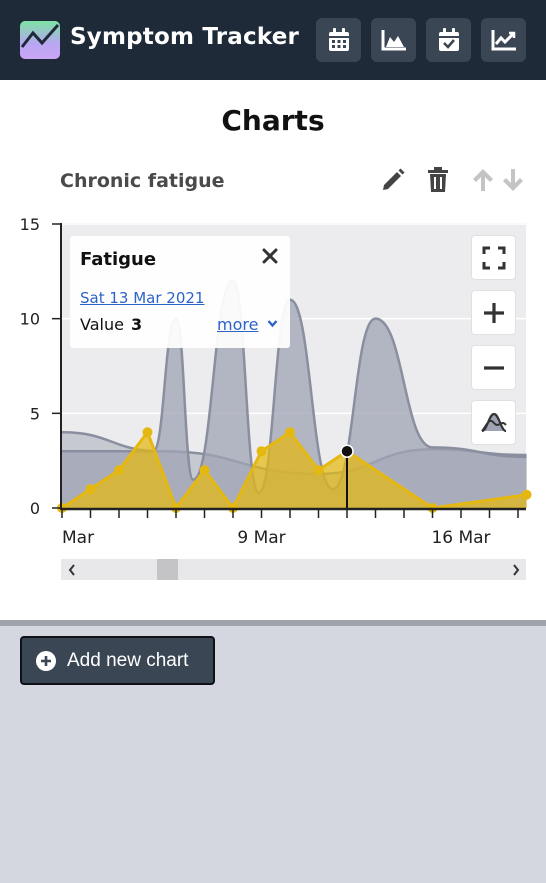 The image size is (546, 883). I want to click on plus-circle-icon, so click(46, 660).